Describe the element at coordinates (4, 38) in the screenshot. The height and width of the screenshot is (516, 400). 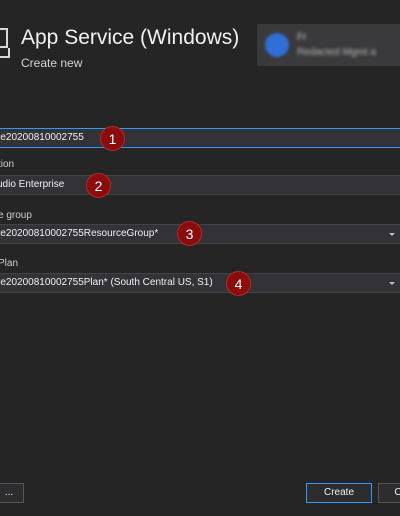
I see `app-service-icon` at that location.